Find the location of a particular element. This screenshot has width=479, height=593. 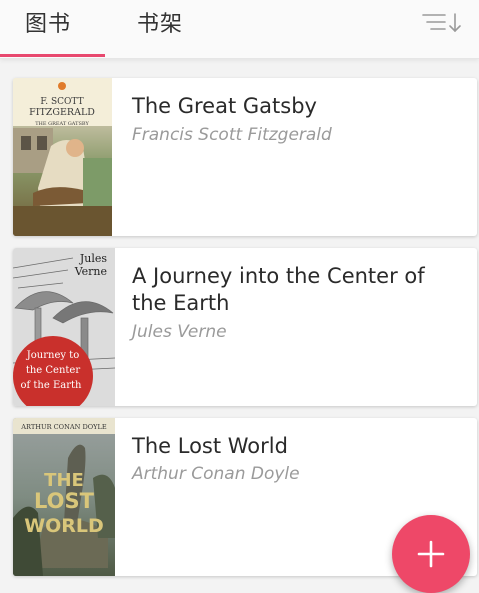

book-title: The Lost World is located at coordinates (210, 446).